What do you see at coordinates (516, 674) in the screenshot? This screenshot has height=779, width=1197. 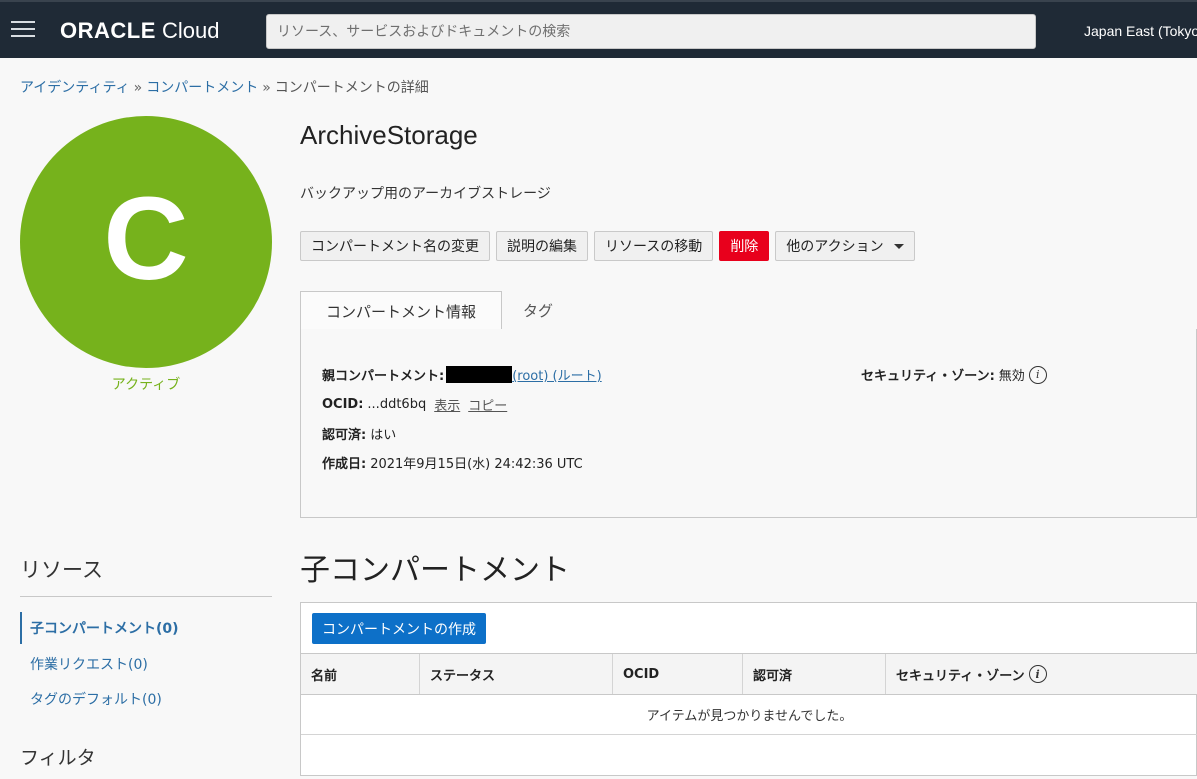 I see `column-header-status: ステータス` at bounding box center [516, 674].